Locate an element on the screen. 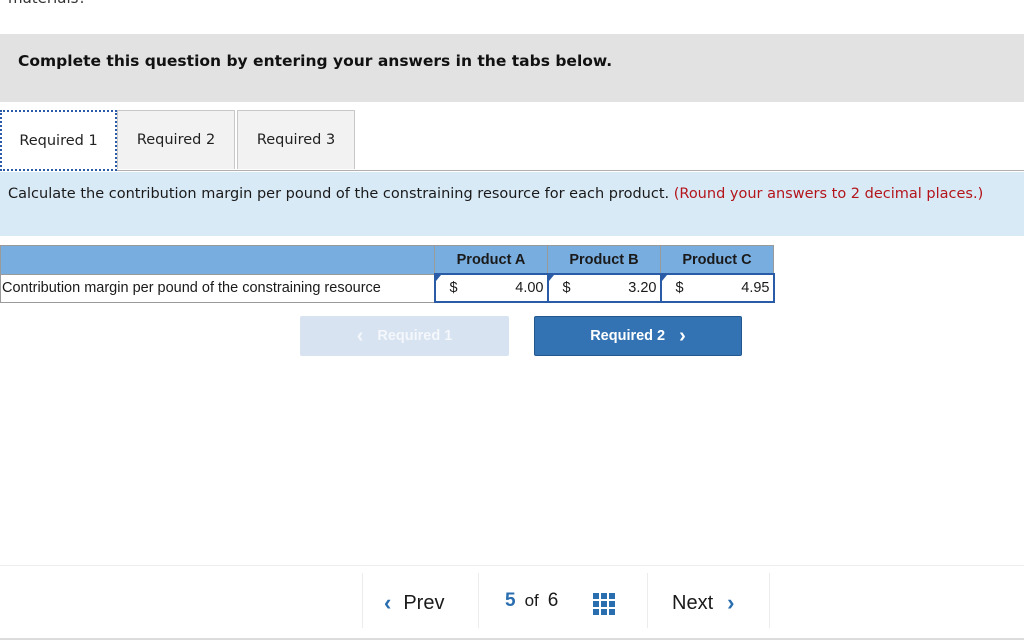 This screenshot has height=640, width=1024. clipped-question-text: materials? is located at coordinates (47, 3).